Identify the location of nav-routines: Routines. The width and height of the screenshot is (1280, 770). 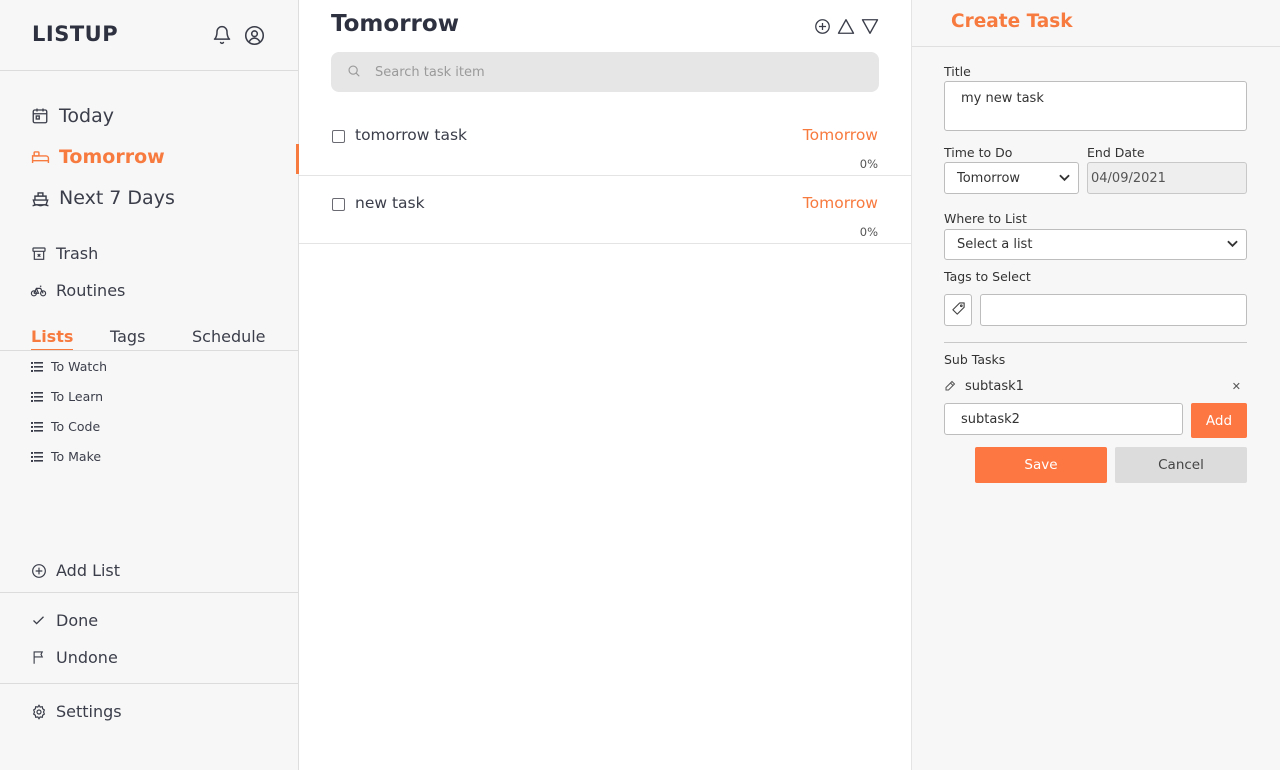
(77, 290).